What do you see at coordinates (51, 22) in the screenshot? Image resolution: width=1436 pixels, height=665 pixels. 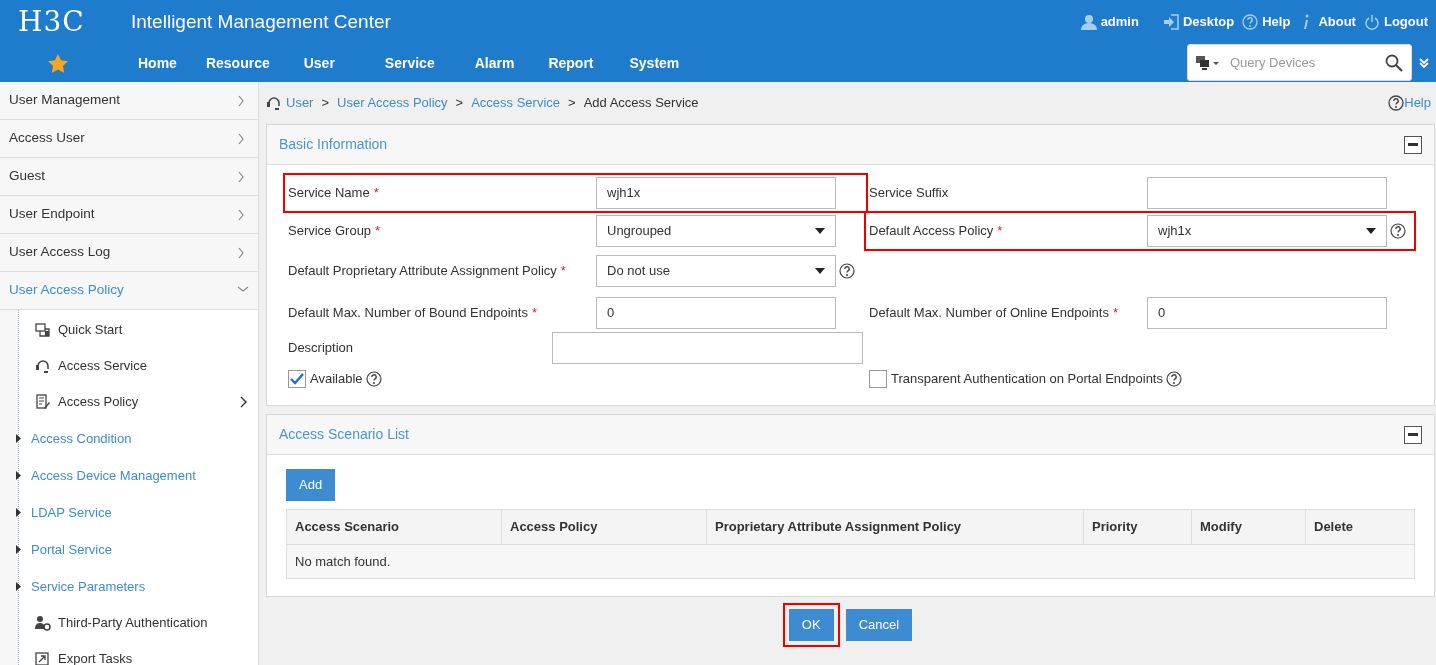 I see `logo: H3C` at bounding box center [51, 22].